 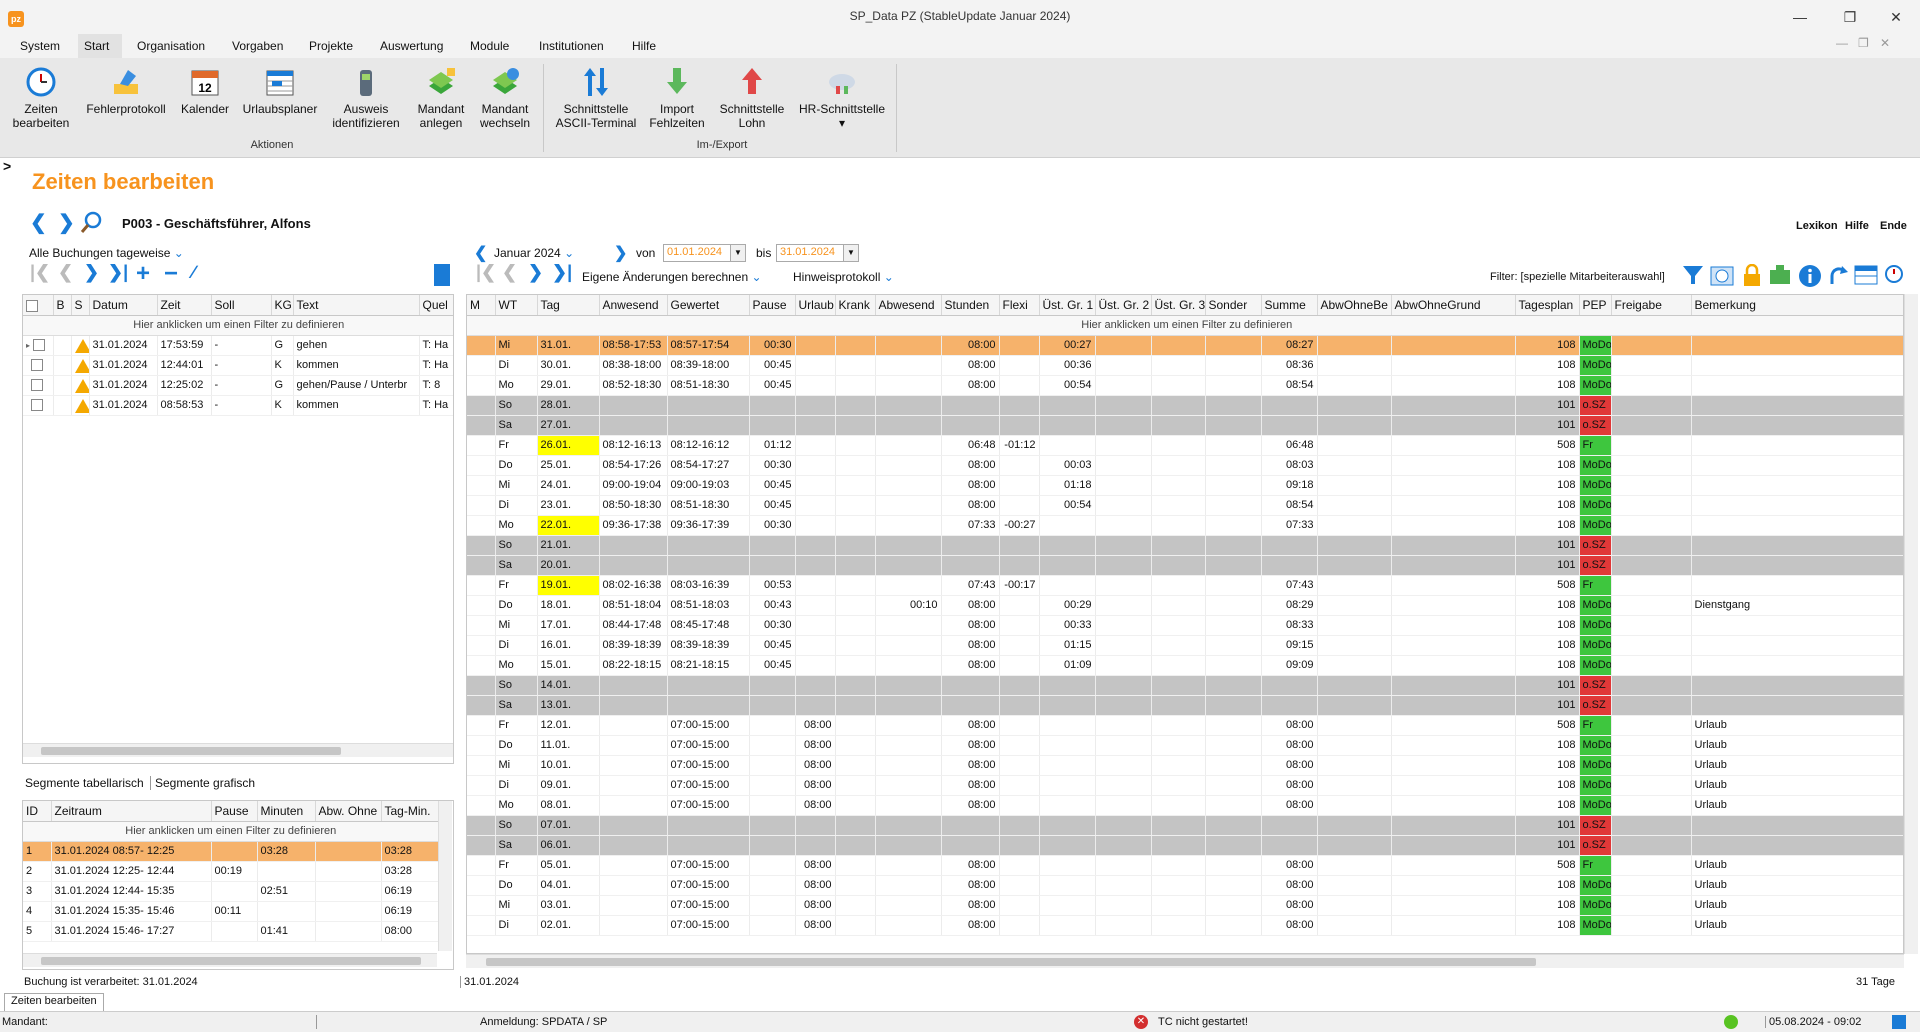 What do you see at coordinates (38, 305) in the screenshot?
I see `select-all-checkbox` at bounding box center [38, 305].